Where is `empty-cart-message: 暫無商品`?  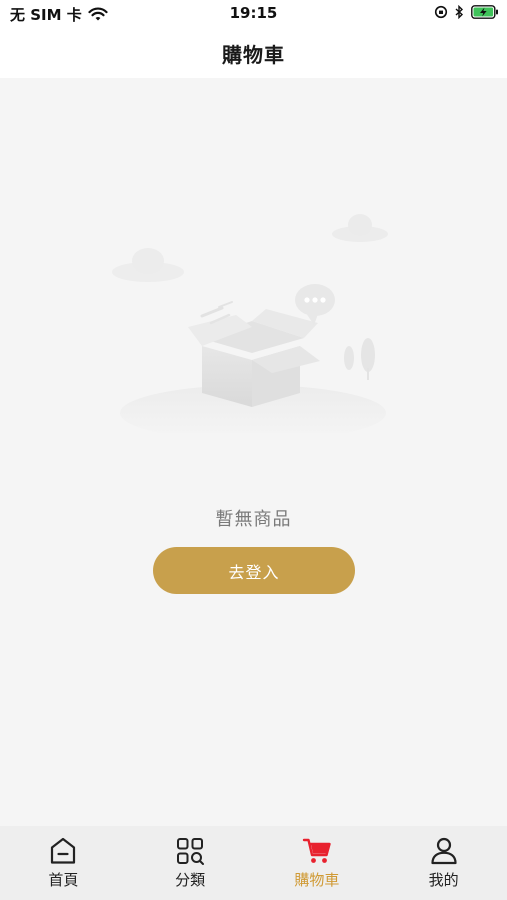 empty-cart-message: 暫無商品 is located at coordinates (253, 519).